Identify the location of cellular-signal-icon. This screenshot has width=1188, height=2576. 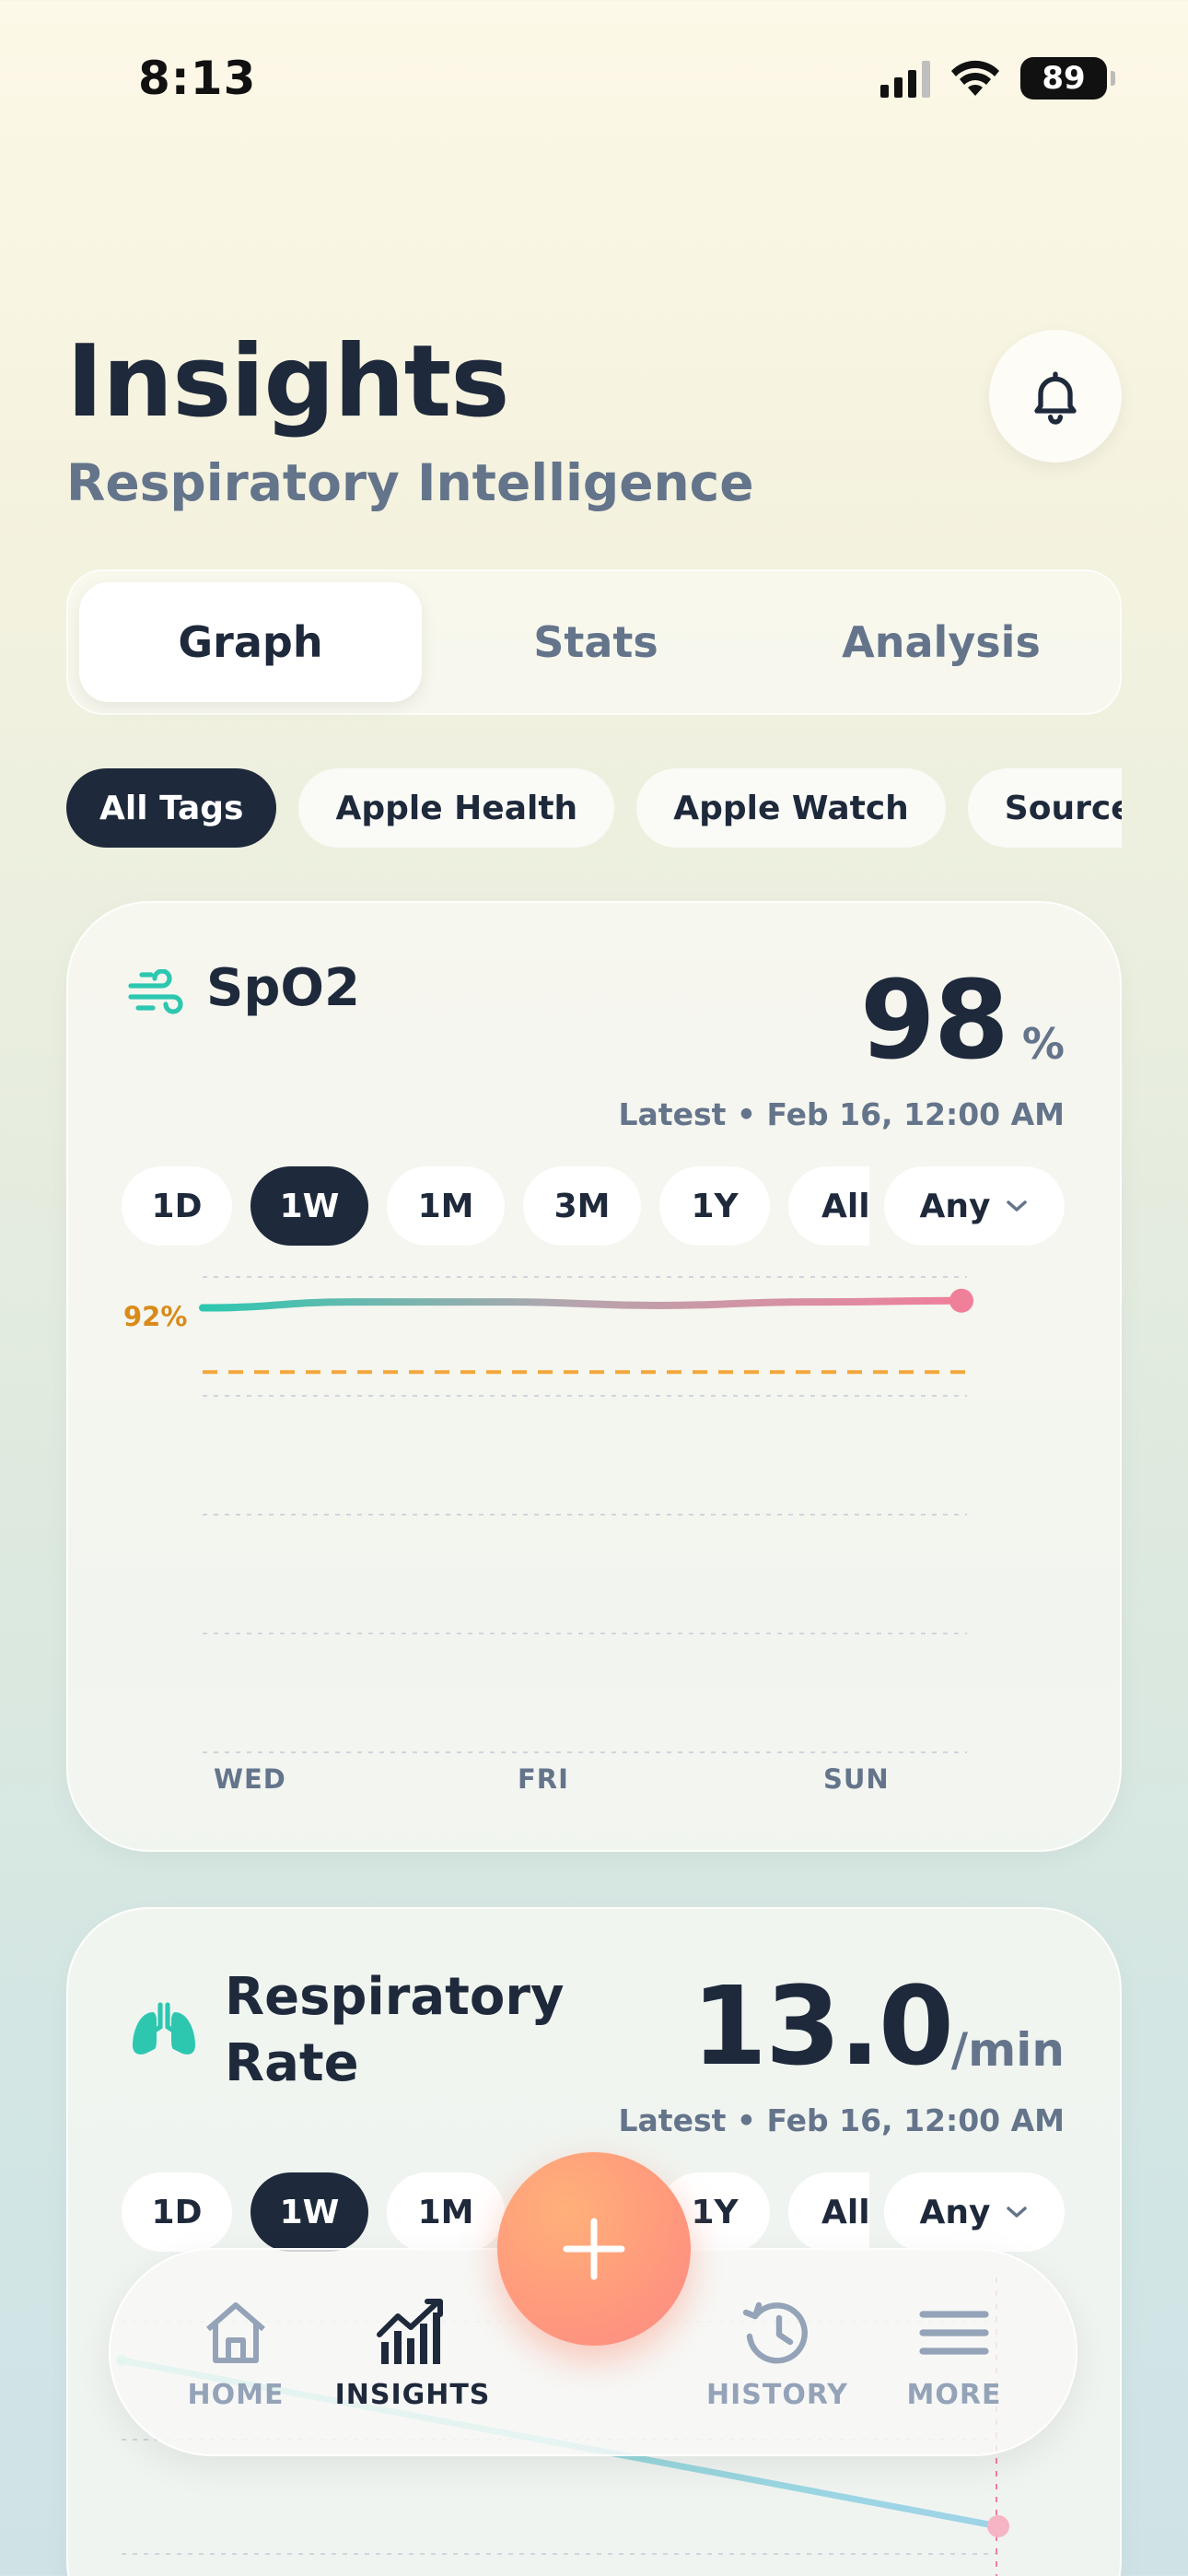
(905, 78).